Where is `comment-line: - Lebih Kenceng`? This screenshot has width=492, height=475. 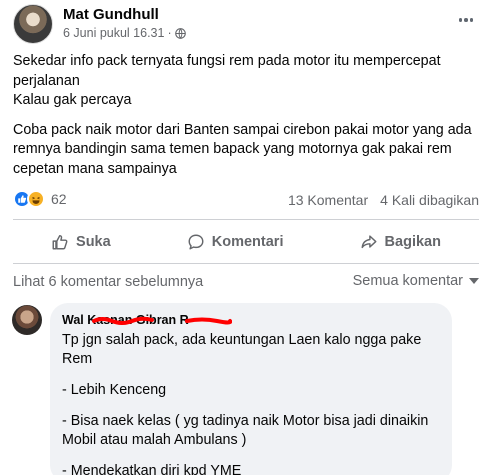 comment-line: - Lebih Kenceng is located at coordinates (114, 390).